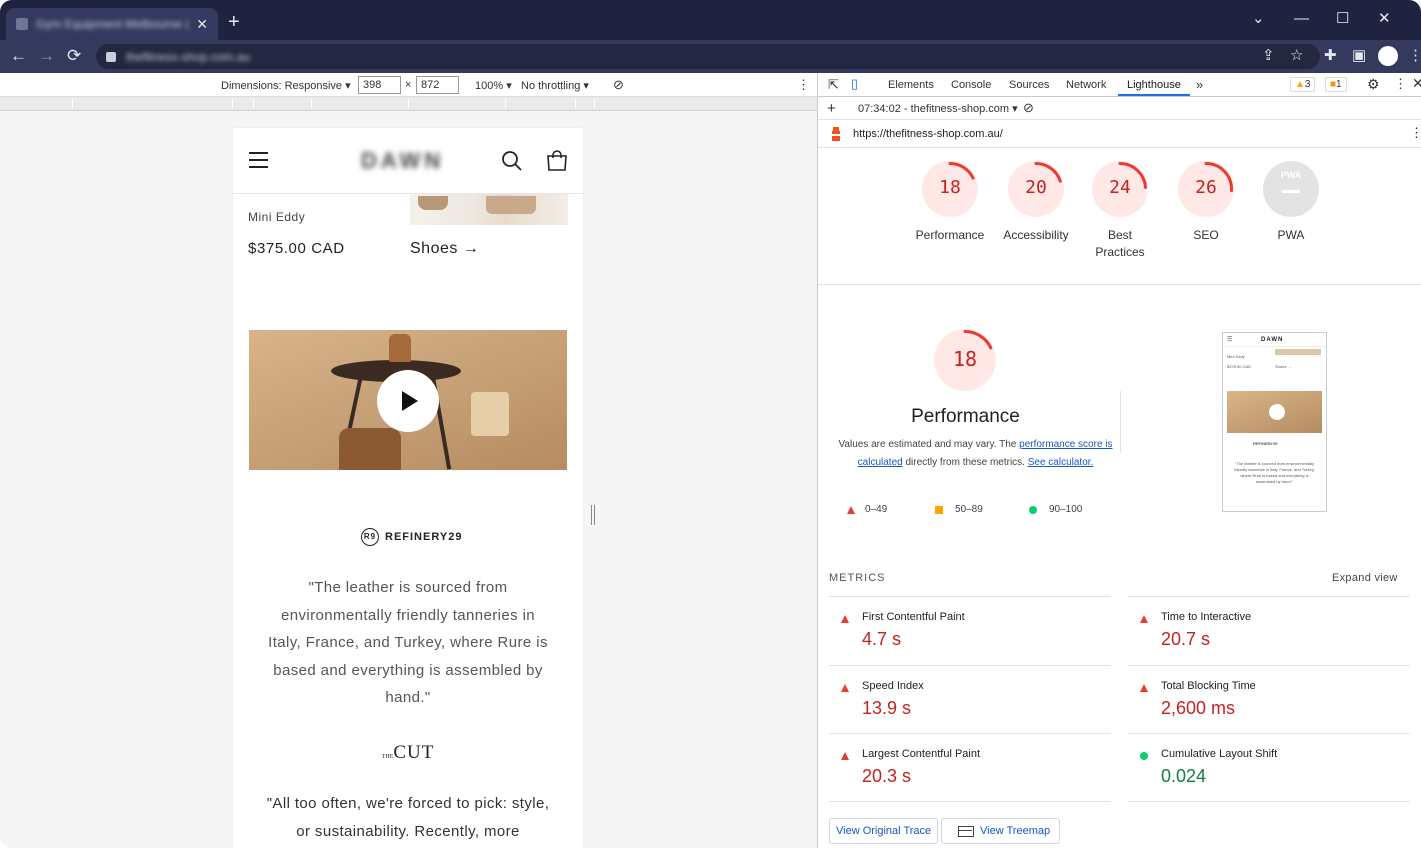 The height and width of the screenshot is (848, 1421). I want to click on view-original-trace-button: View Original Trace, so click(884, 831).